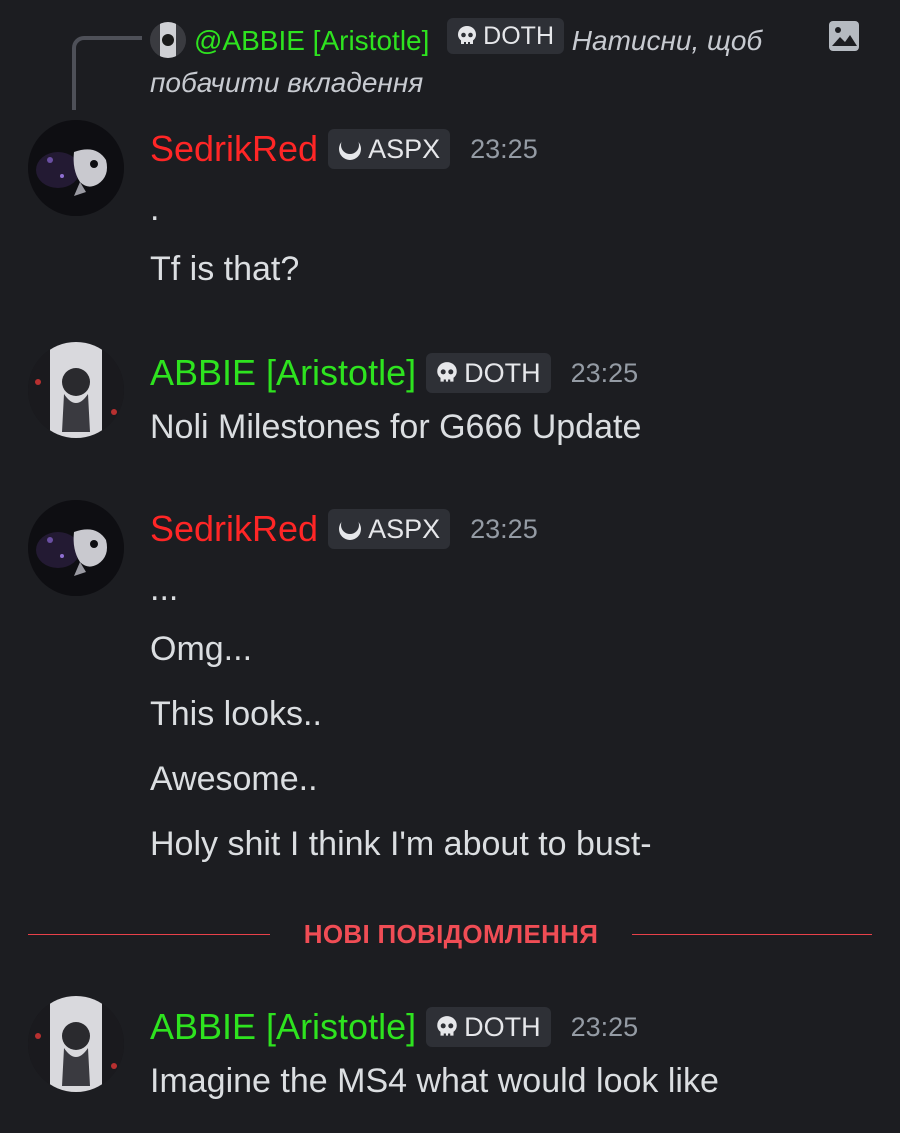  Describe the element at coordinates (844, 36) in the screenshot. I see `image-icon` at that location.